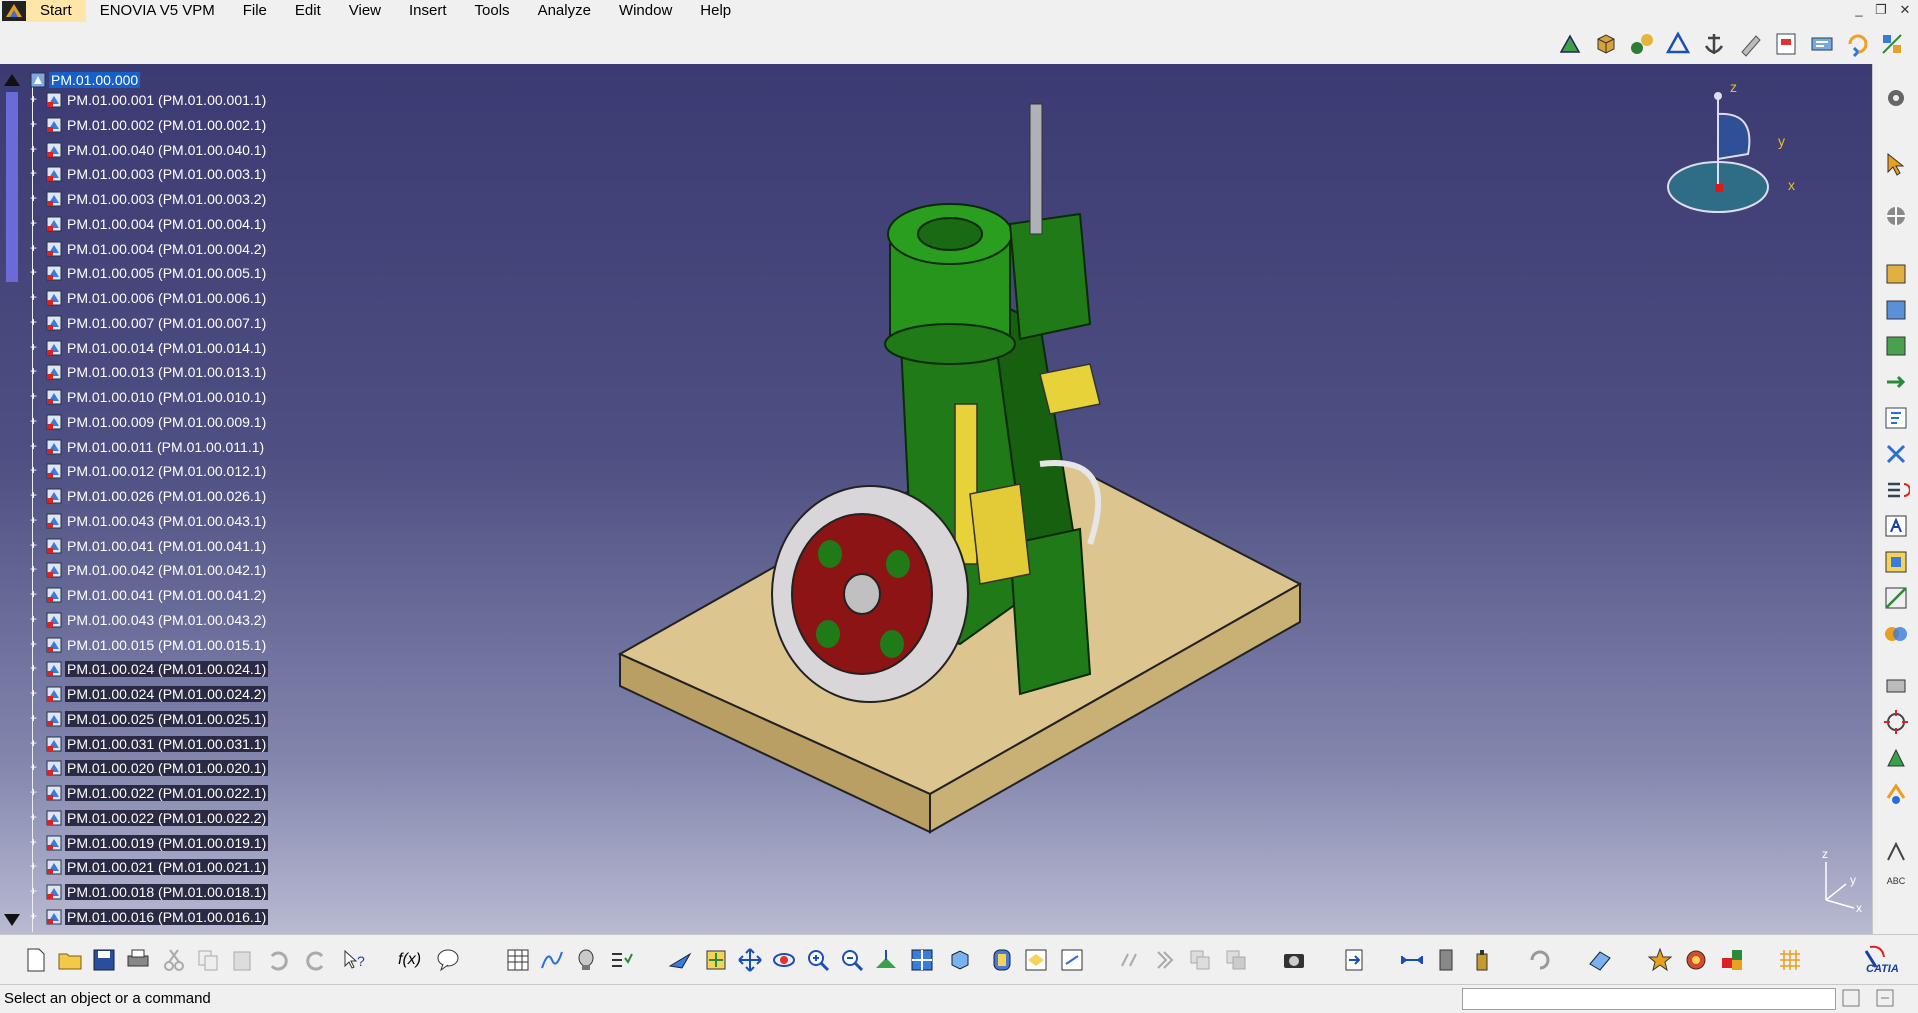 The height and width of the screenshot is (1013, 1918). I want to click on menu-enovia: ENOVIA V5 VPM, so click(157, 11).